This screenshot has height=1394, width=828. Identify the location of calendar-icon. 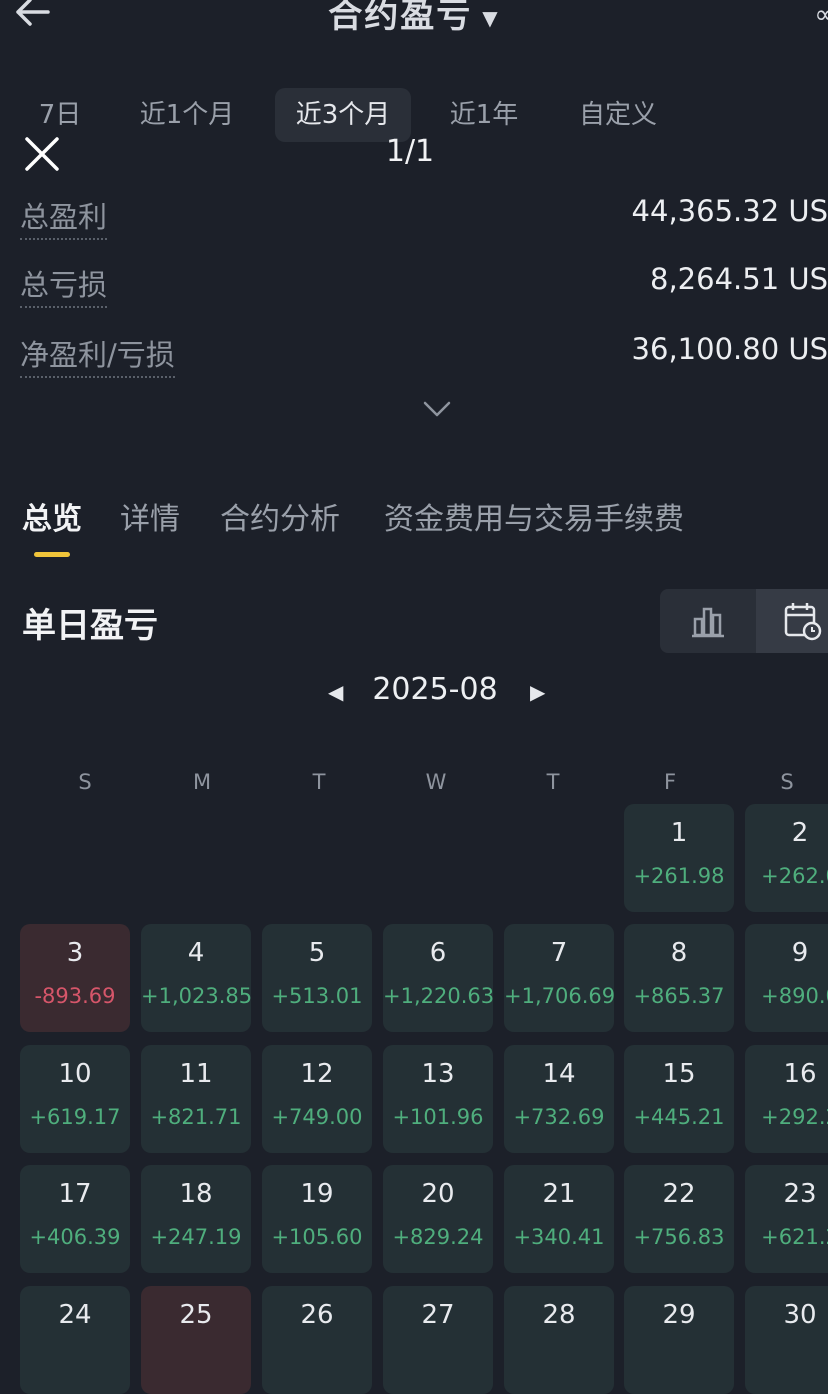
(803, 622).